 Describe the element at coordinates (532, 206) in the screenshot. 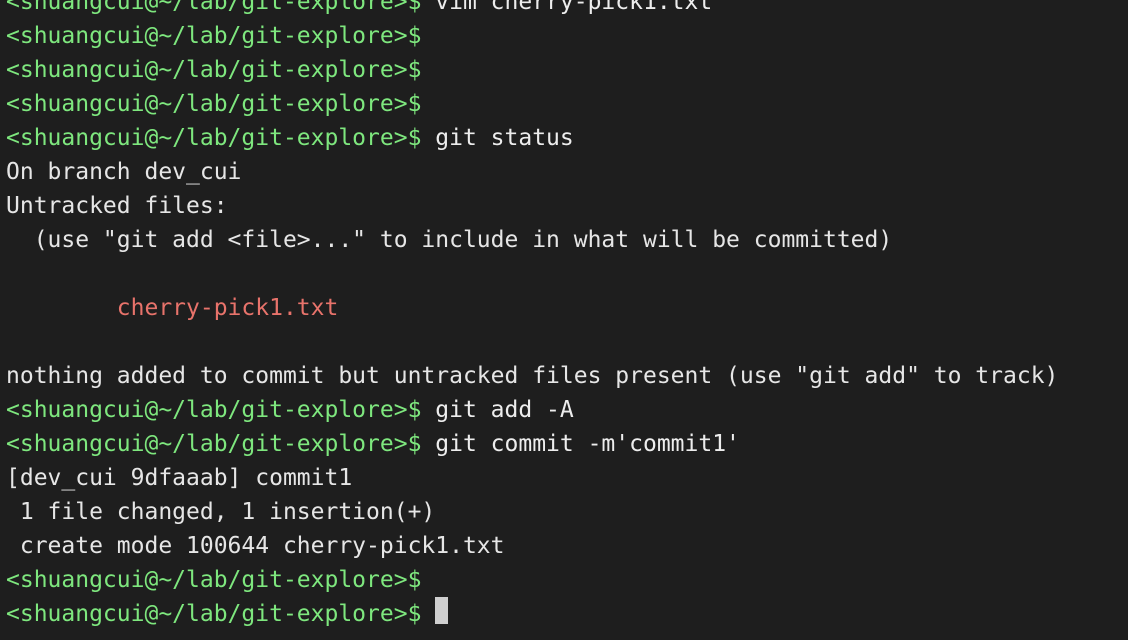

I see `output-line: Untracked files:` at that location.